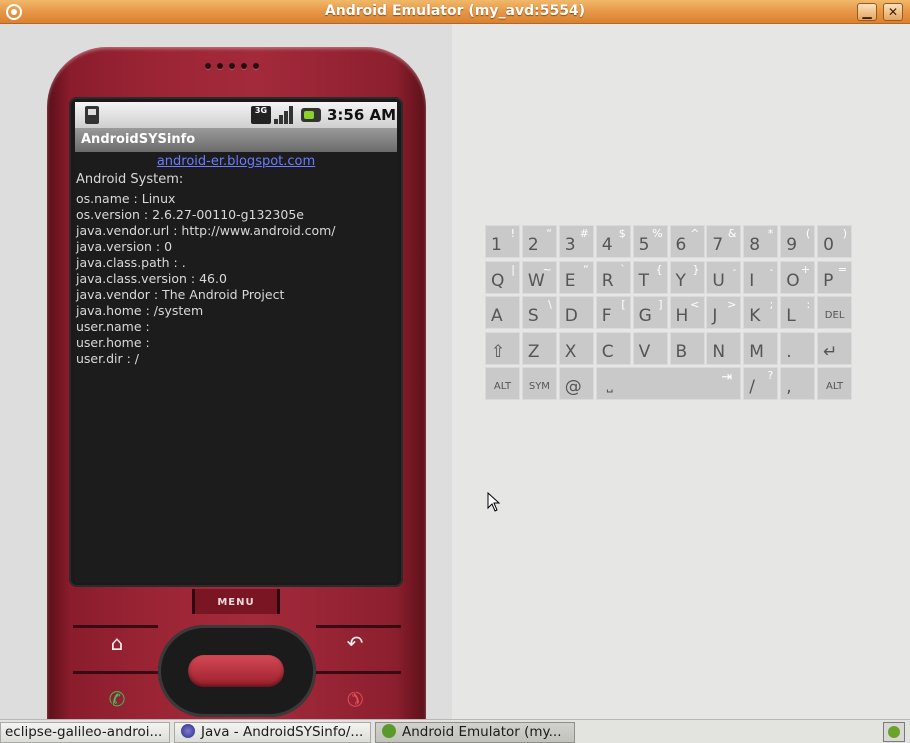 This screenshot has height=743, width=910. Describe the element at coordinates (232, 66) in the screenshot. I see `speaker-grille` at that location.